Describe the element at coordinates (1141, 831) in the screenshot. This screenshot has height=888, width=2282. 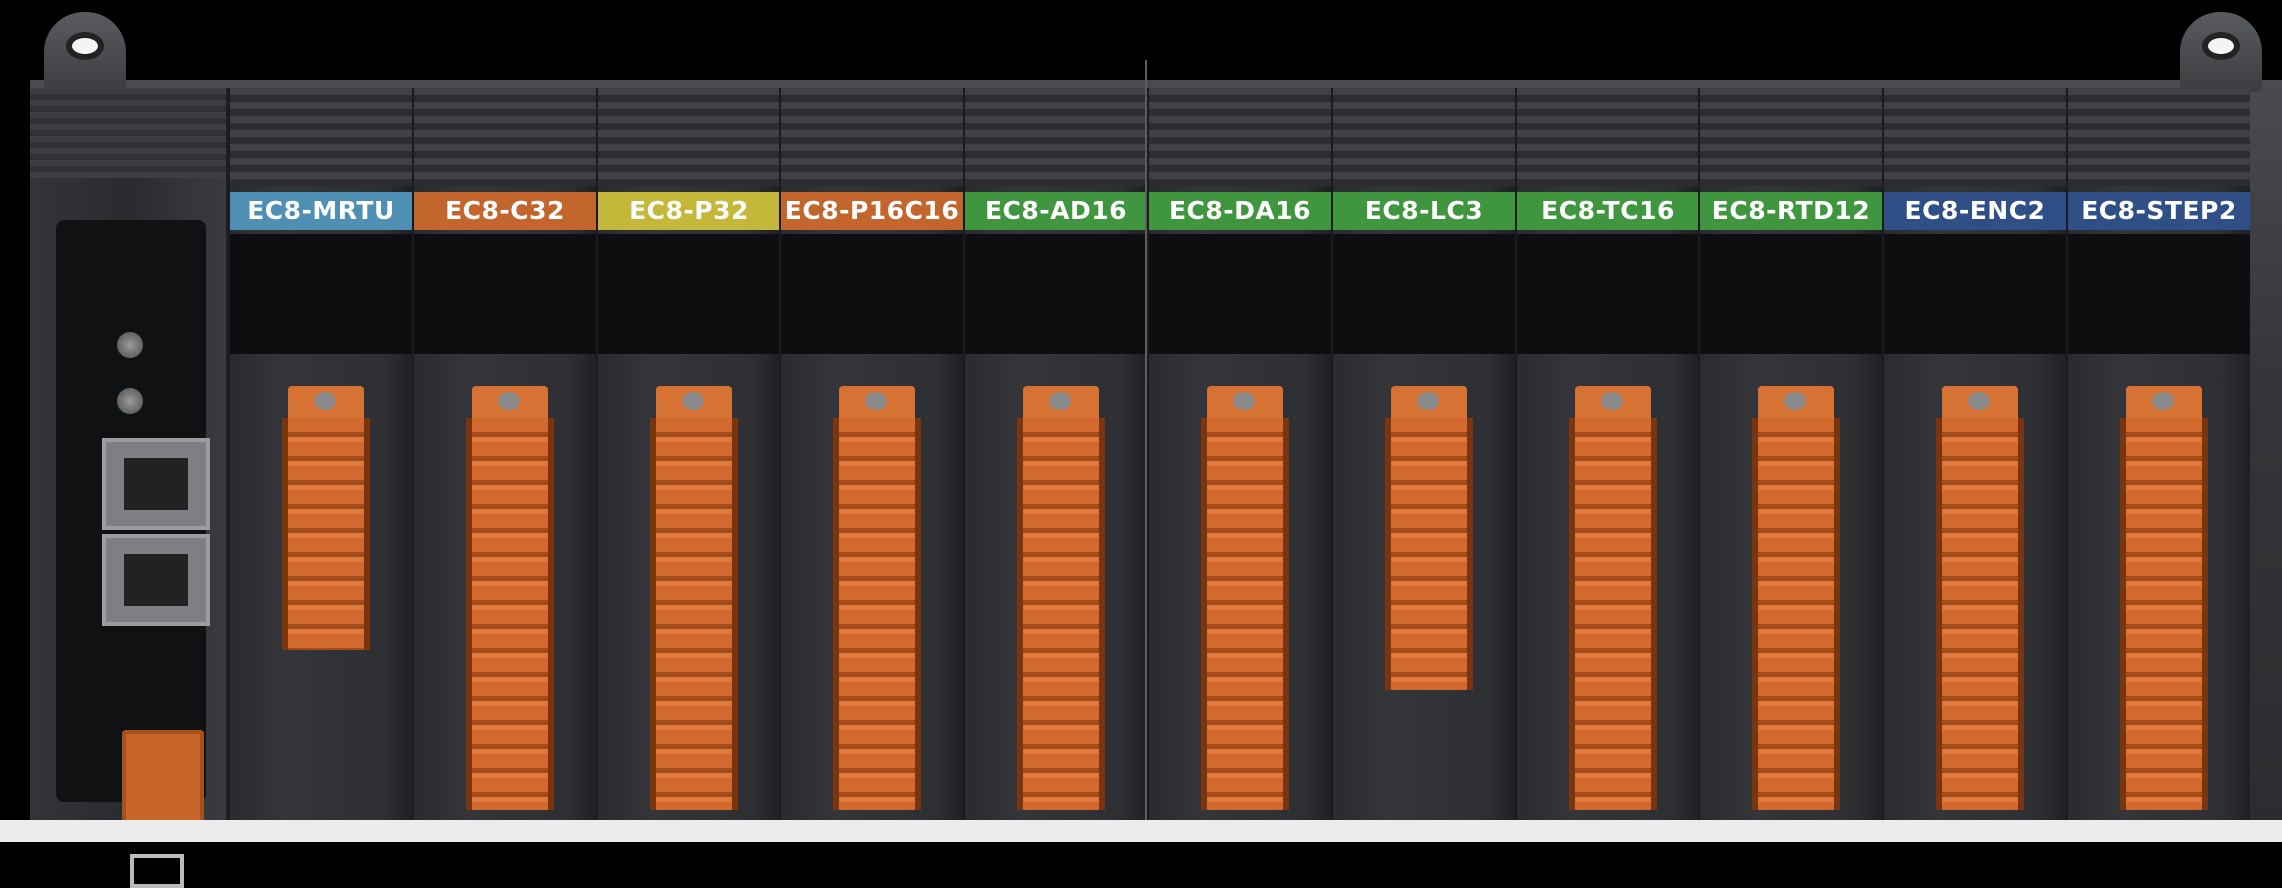
I see `mounting-rail` at that location.